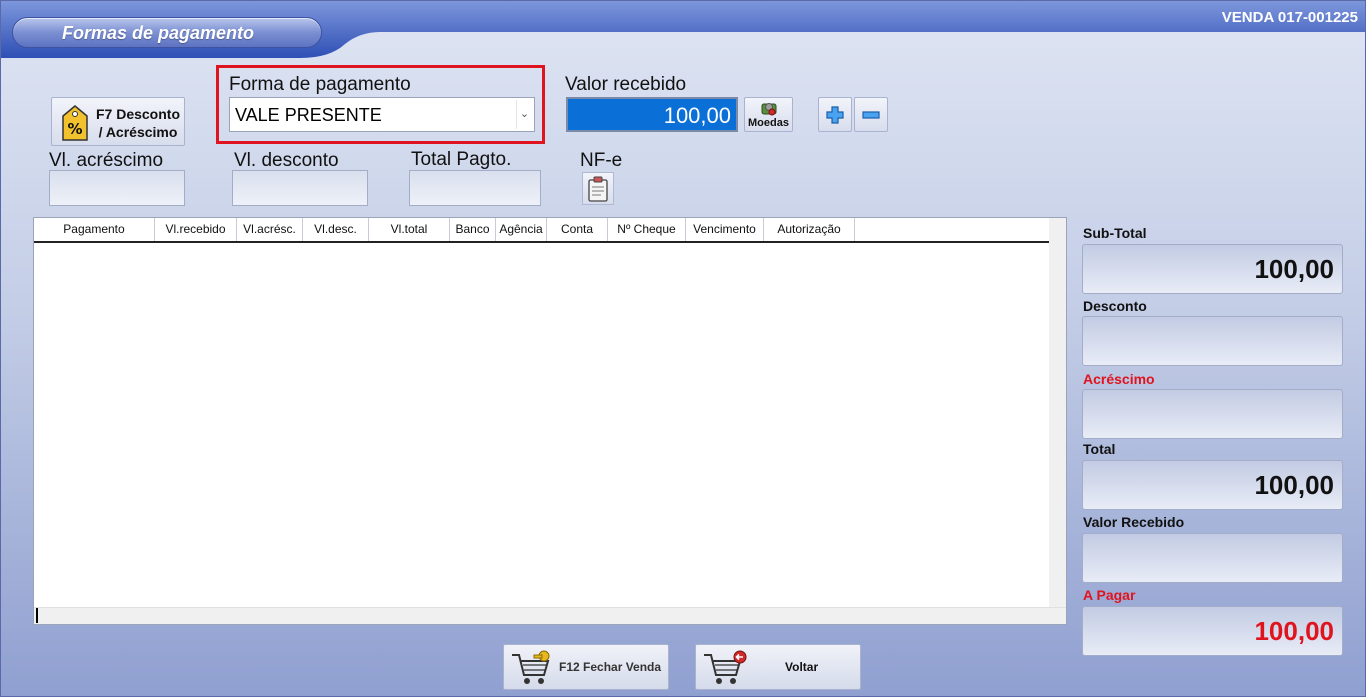 This screenshot has height=697, width=1366. Describe the element at coordinates (1057, 412) in the screenshot. I see `grid-vertical-scrollbar` at that location.